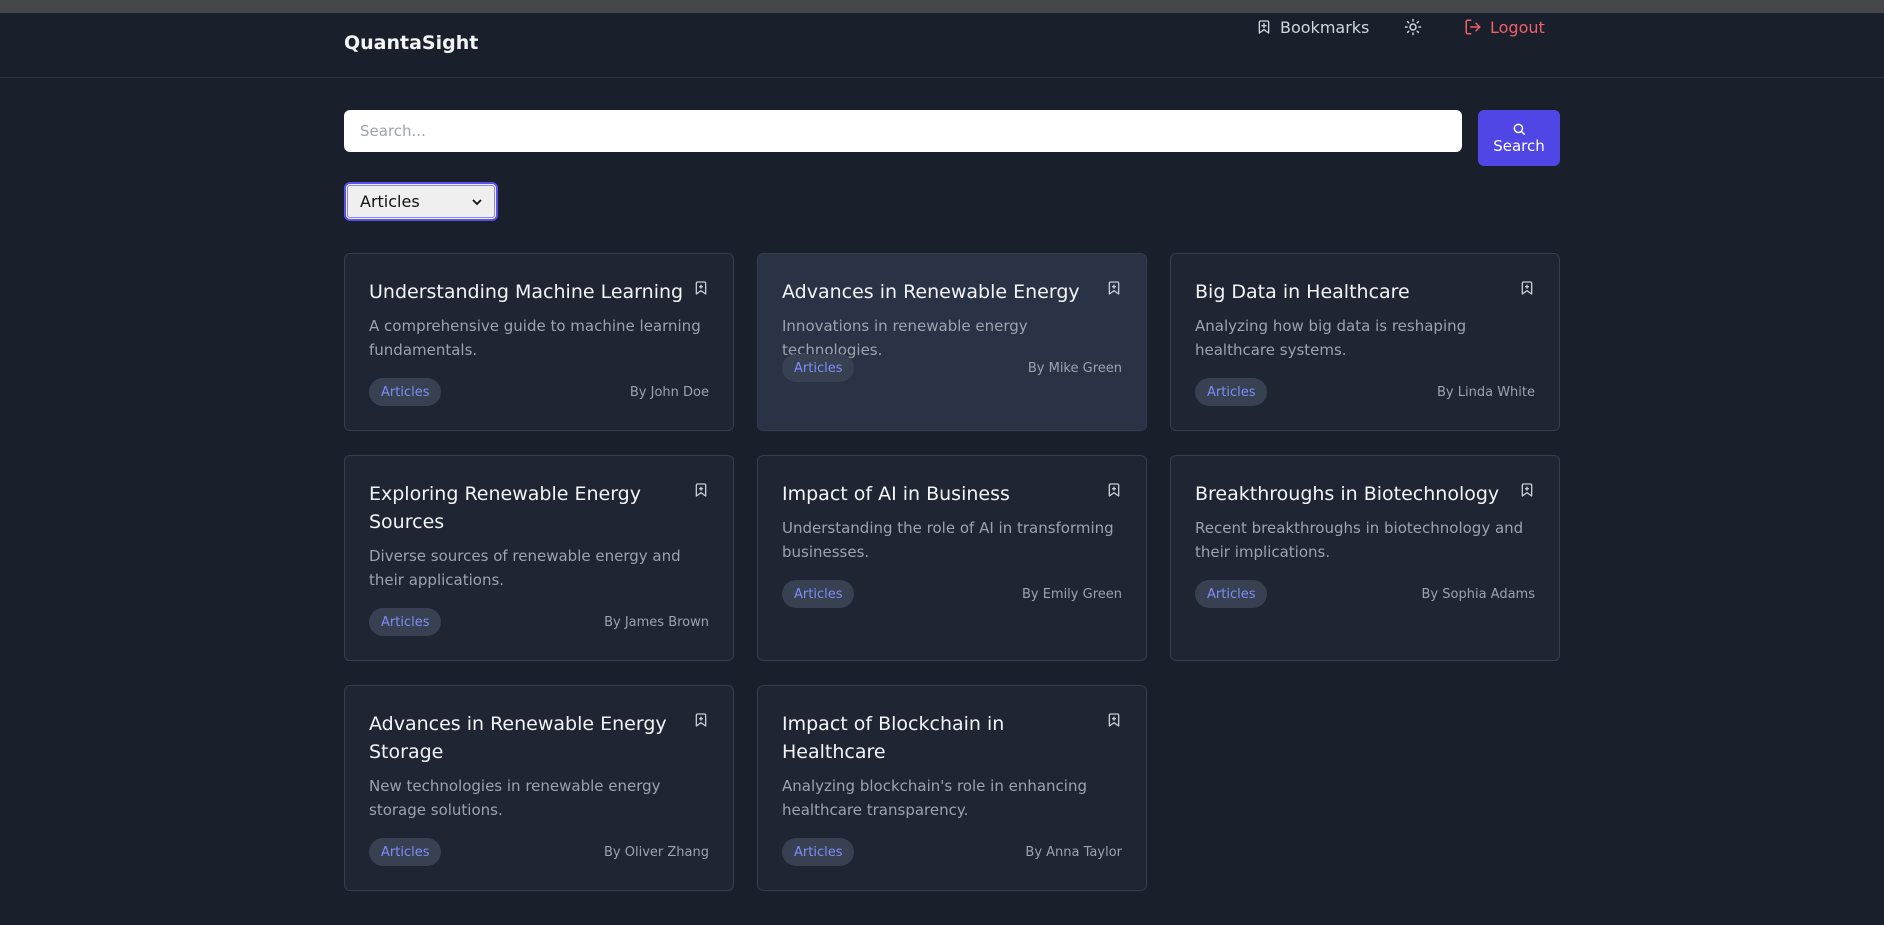 Image resolution: width=1884 pixels, height=925 pixels. What do you see at coordinates (1071, 594) in the screenshot?
I see `card-author: By Emily Green` at bounding box center [1071, 594].